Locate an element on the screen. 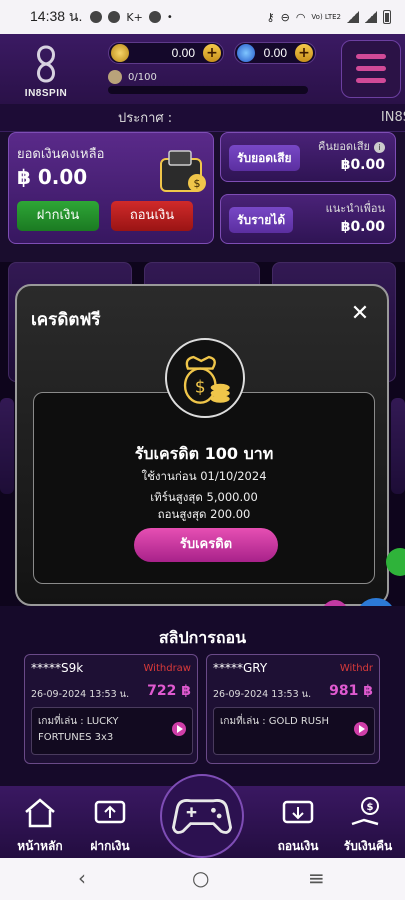  home-circle-icon: ○ is located at coordinates (200, 878).